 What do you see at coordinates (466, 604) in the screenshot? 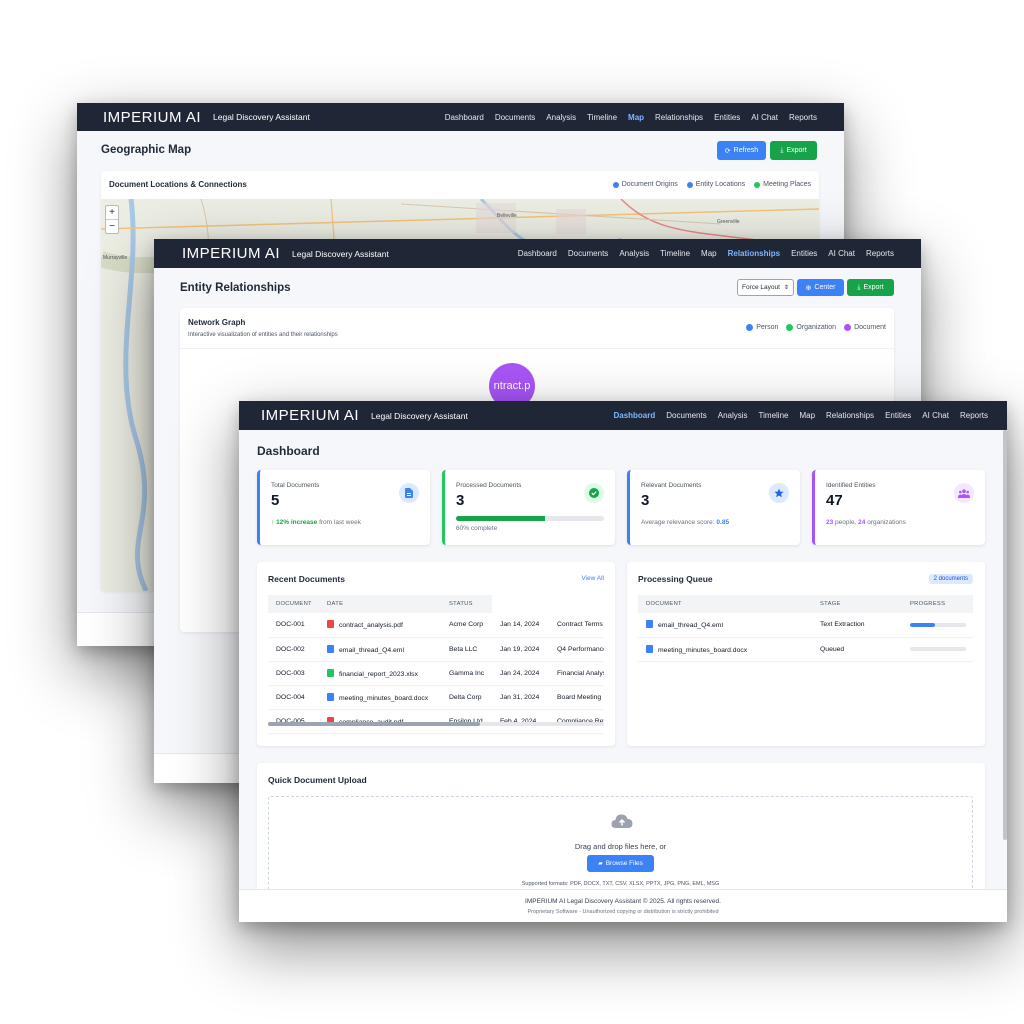
I see `column-header: STATUS` at bounding box center [466, 604].